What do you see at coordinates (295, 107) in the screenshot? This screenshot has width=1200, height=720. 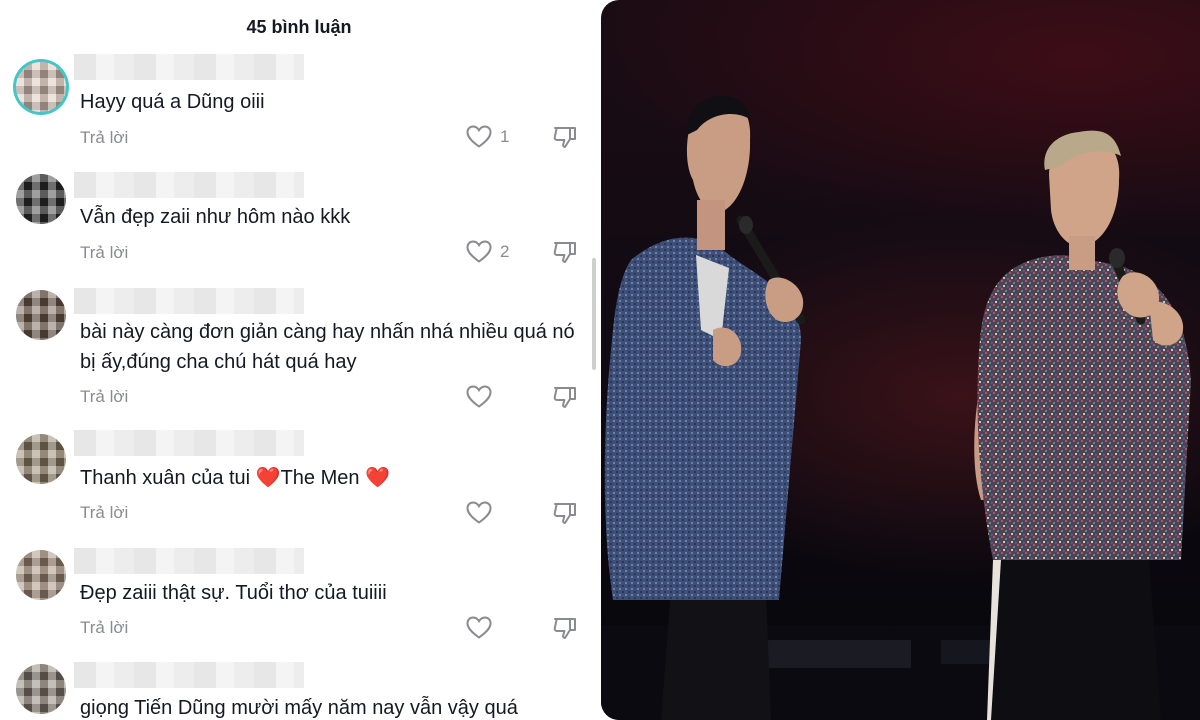 I see `comment-item: Hayy quá a Dũng oiii Trả lời 1` at bounding box center [295, 107].